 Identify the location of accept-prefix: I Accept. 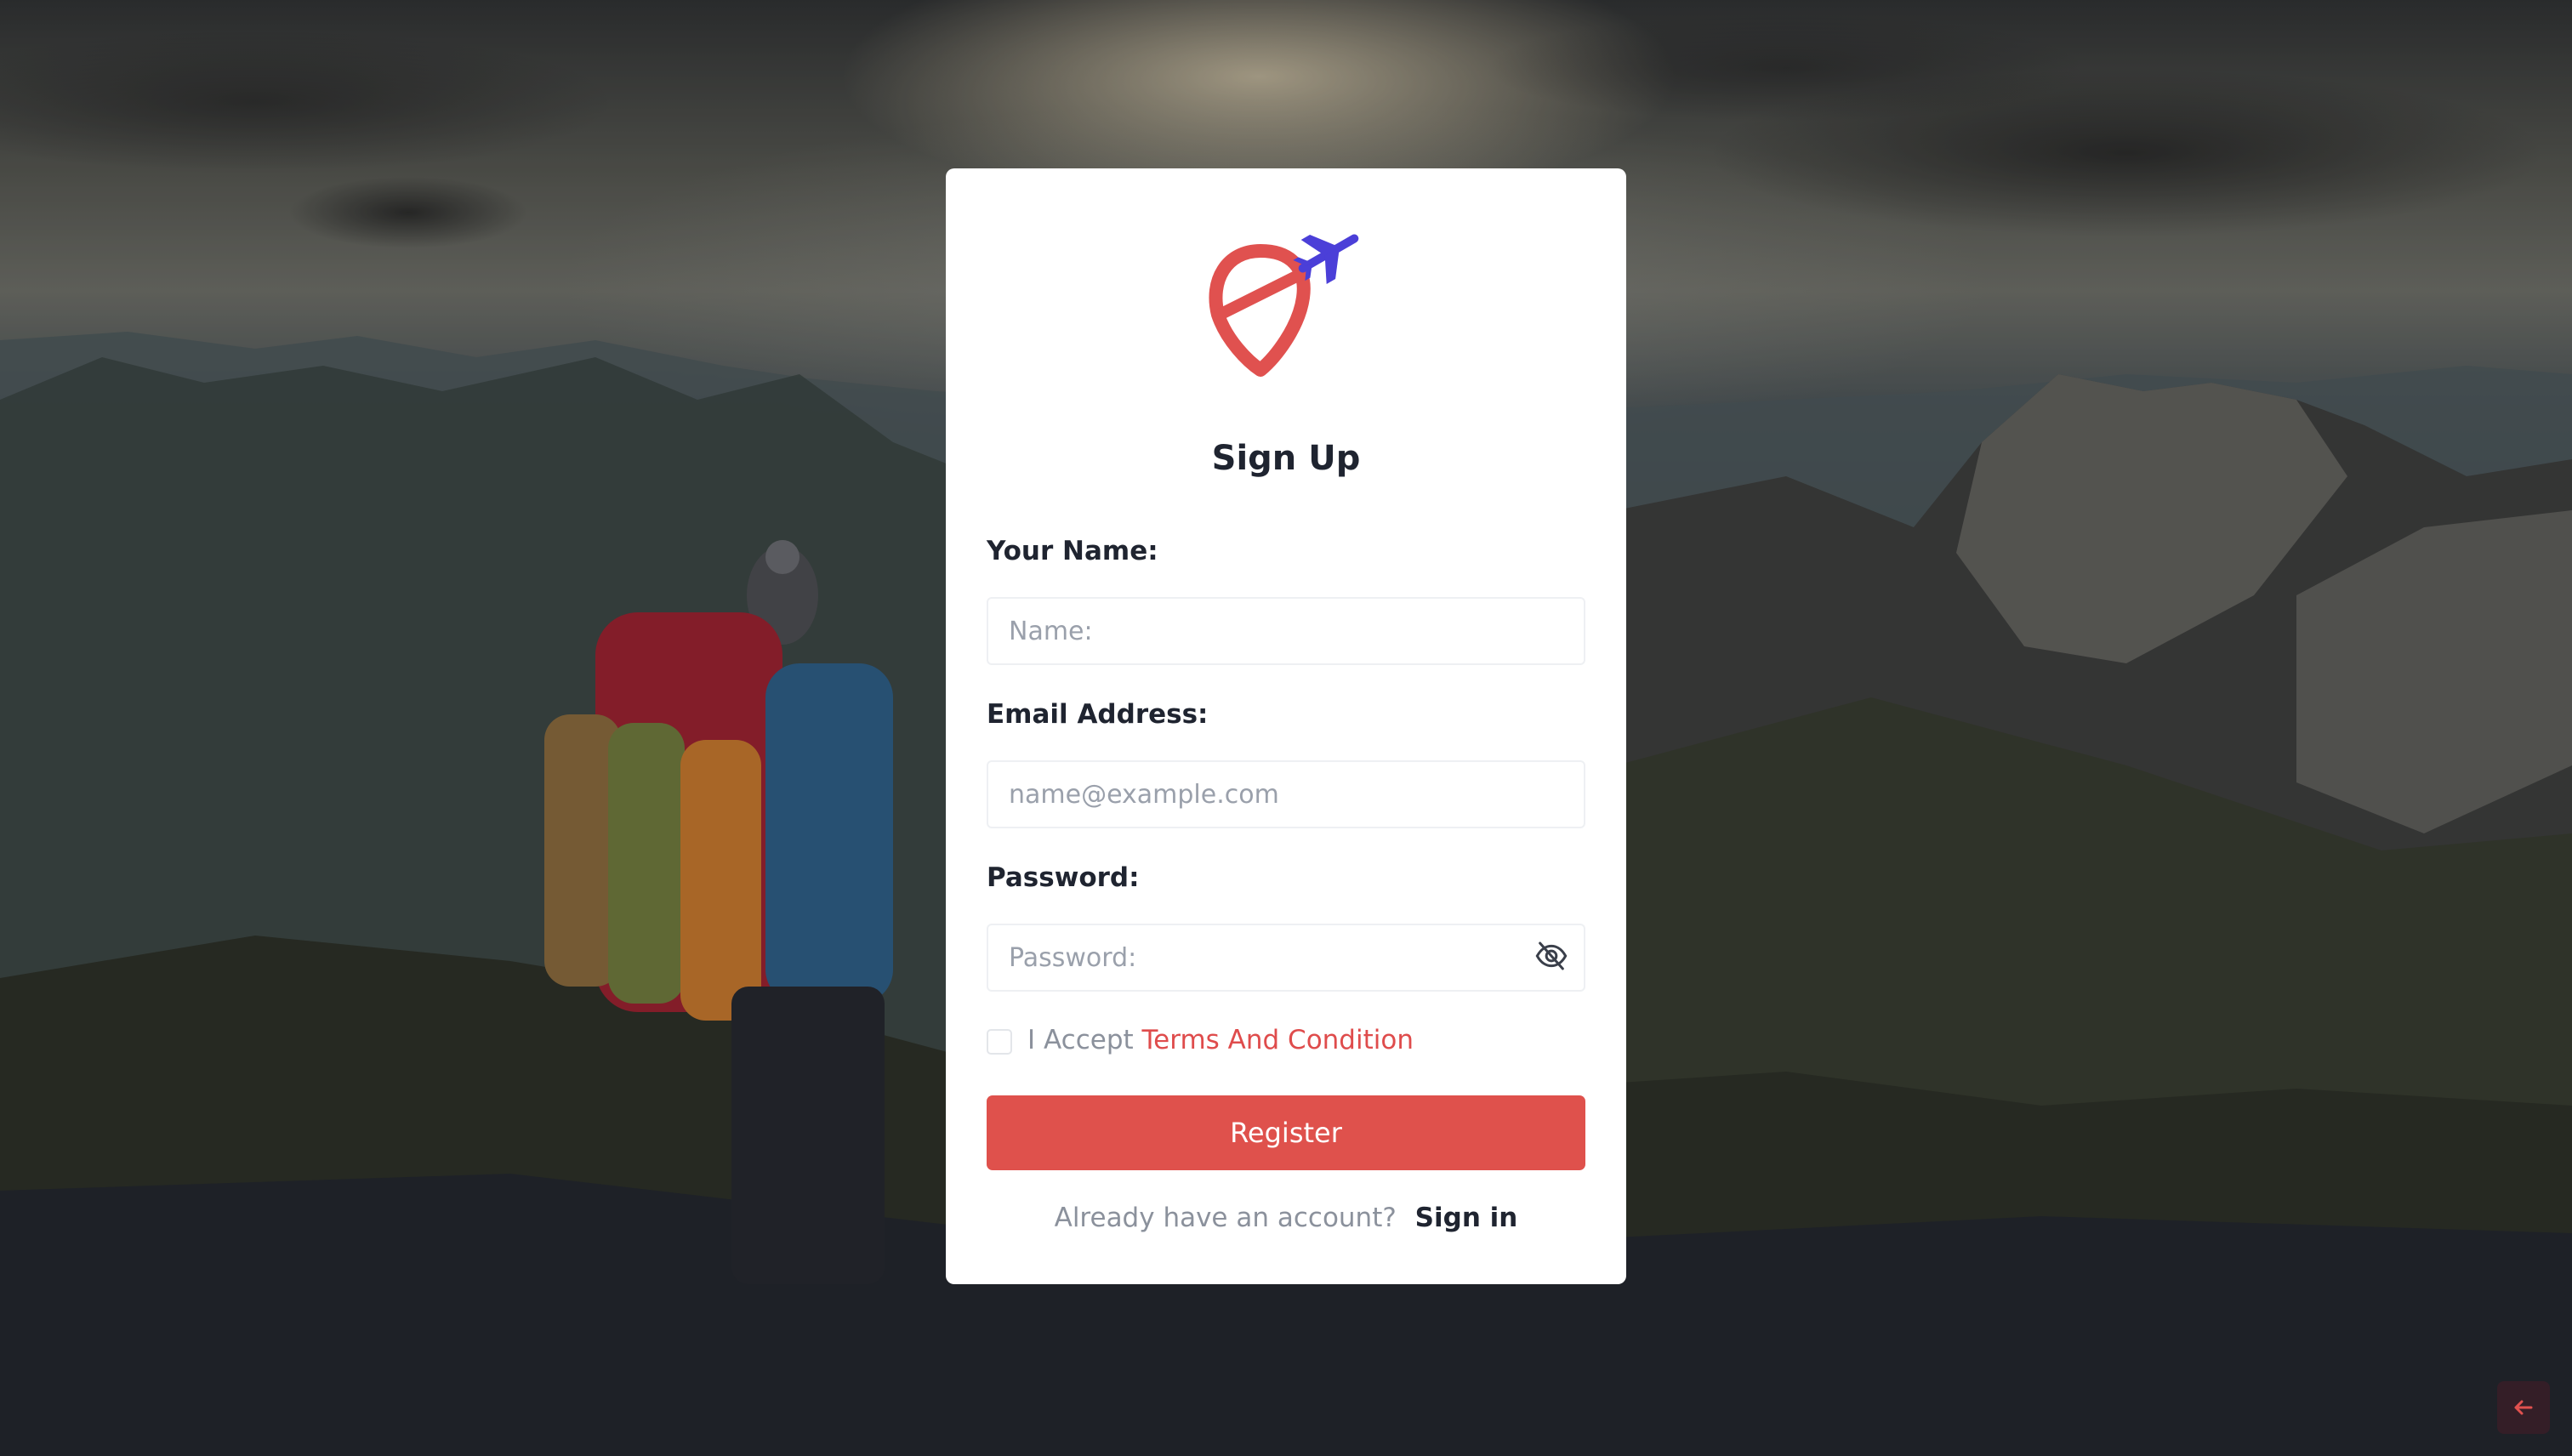
(1081, 1040).